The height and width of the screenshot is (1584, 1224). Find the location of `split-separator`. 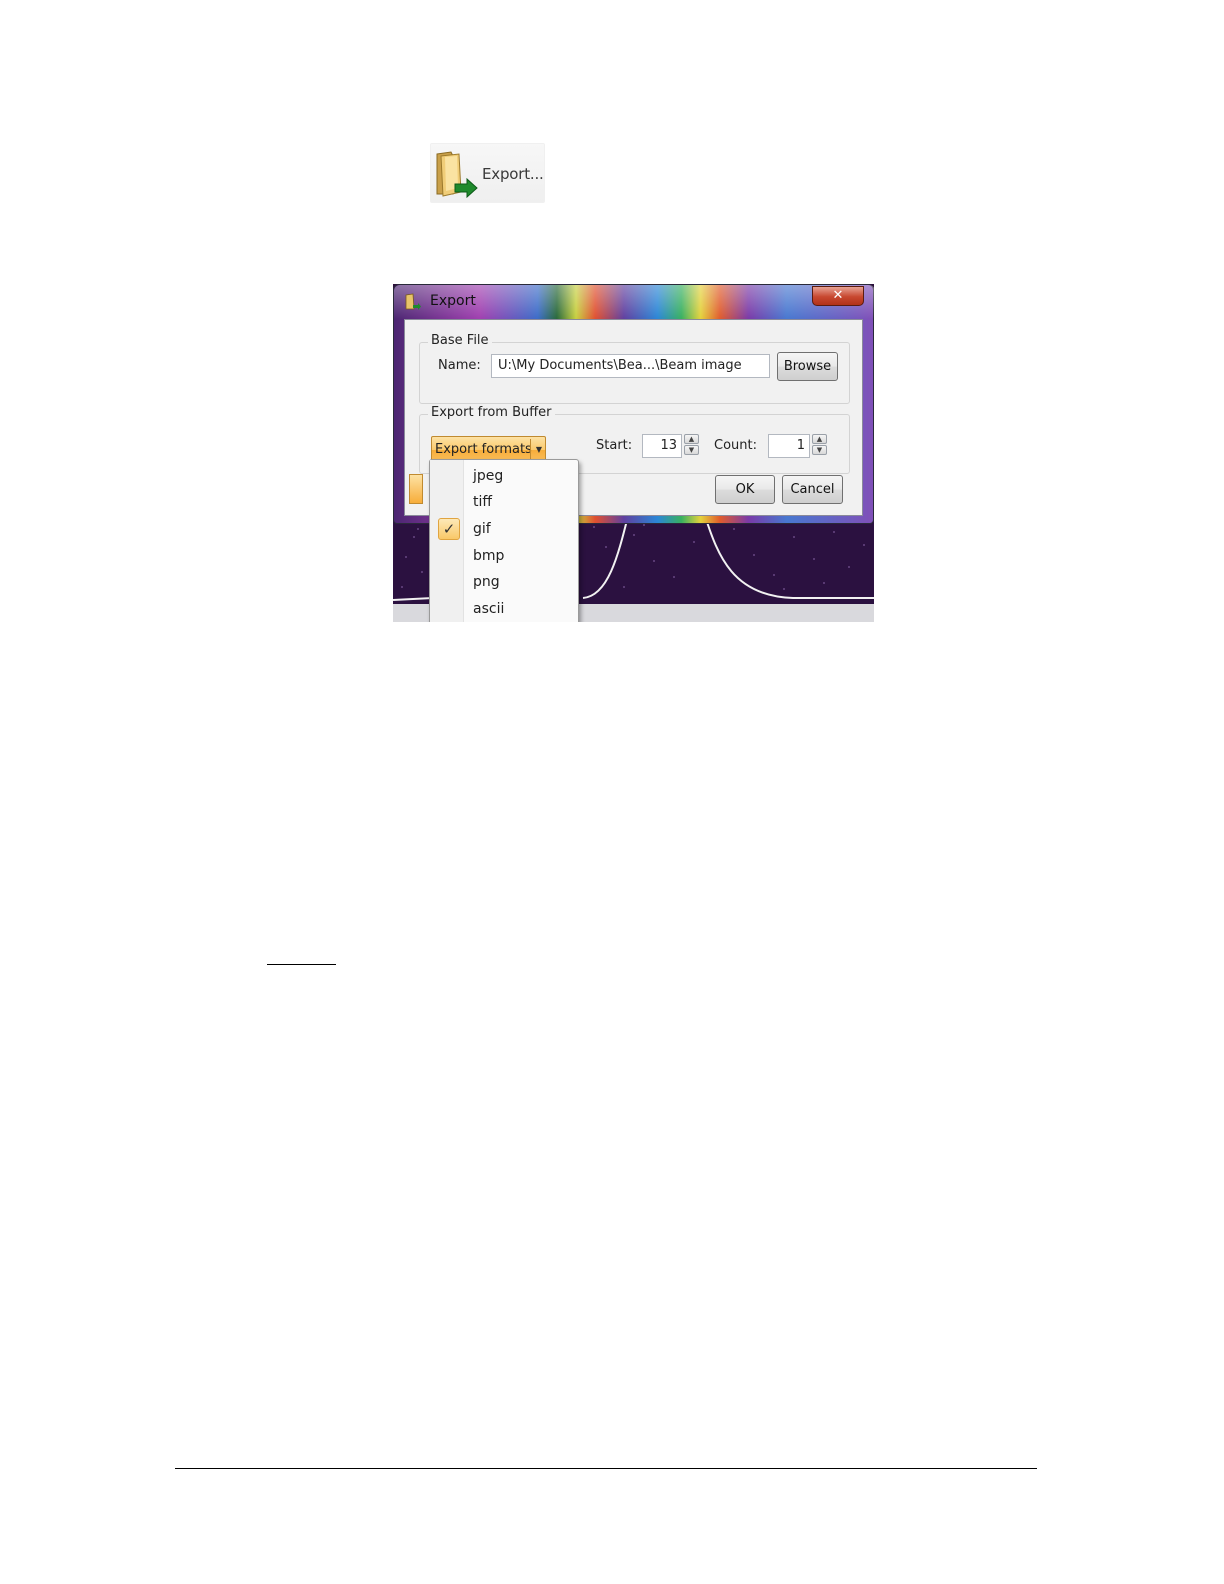

split-separator is located at coordinates (530, 450).